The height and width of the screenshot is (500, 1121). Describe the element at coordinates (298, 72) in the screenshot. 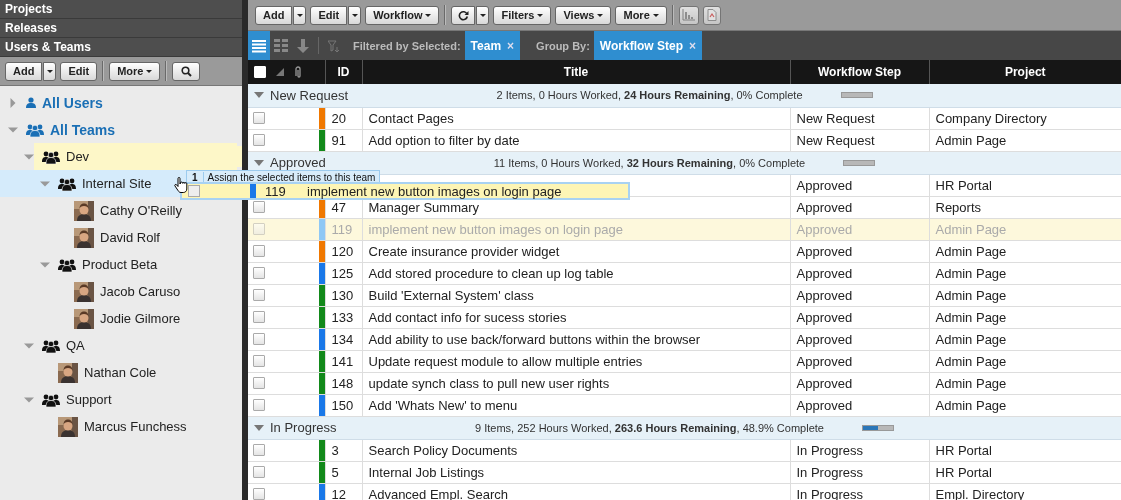

I see `paperclip-icon` at that location.